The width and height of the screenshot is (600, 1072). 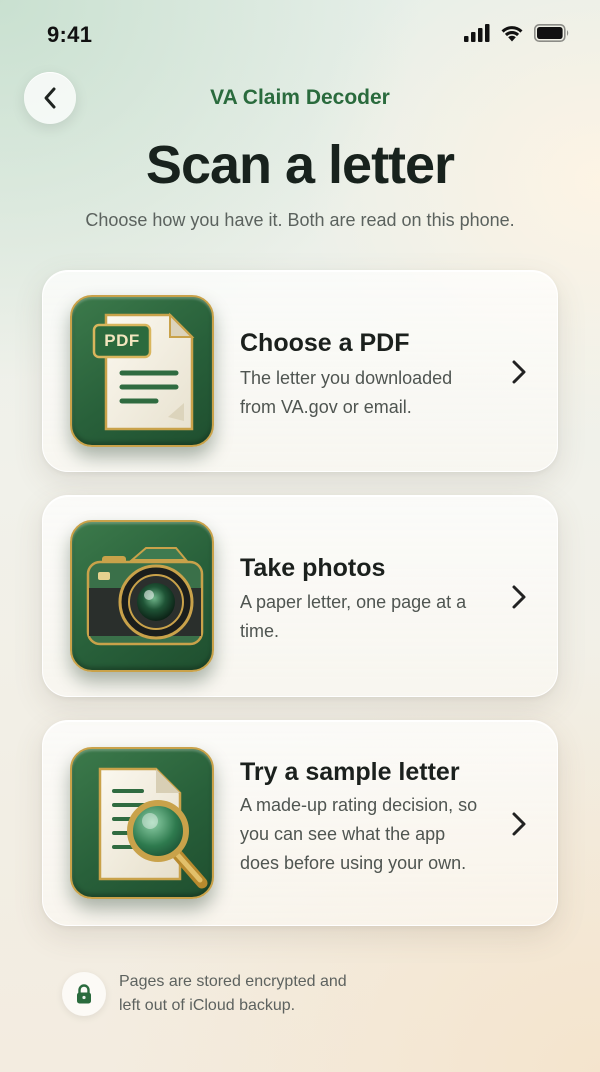 What do you see at coordinates (122, 340) in the screenshot?
I see `pdf-badge-label: PDF` at bounding box center [122, 340].